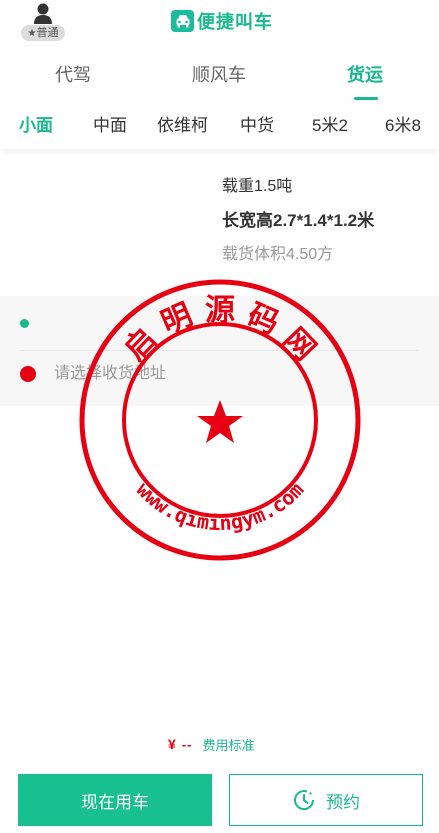 The width and height of the screenshot is (439, 833). I want to click on service-tabs: 代驾 顺风车 货运, so click(219, 76).